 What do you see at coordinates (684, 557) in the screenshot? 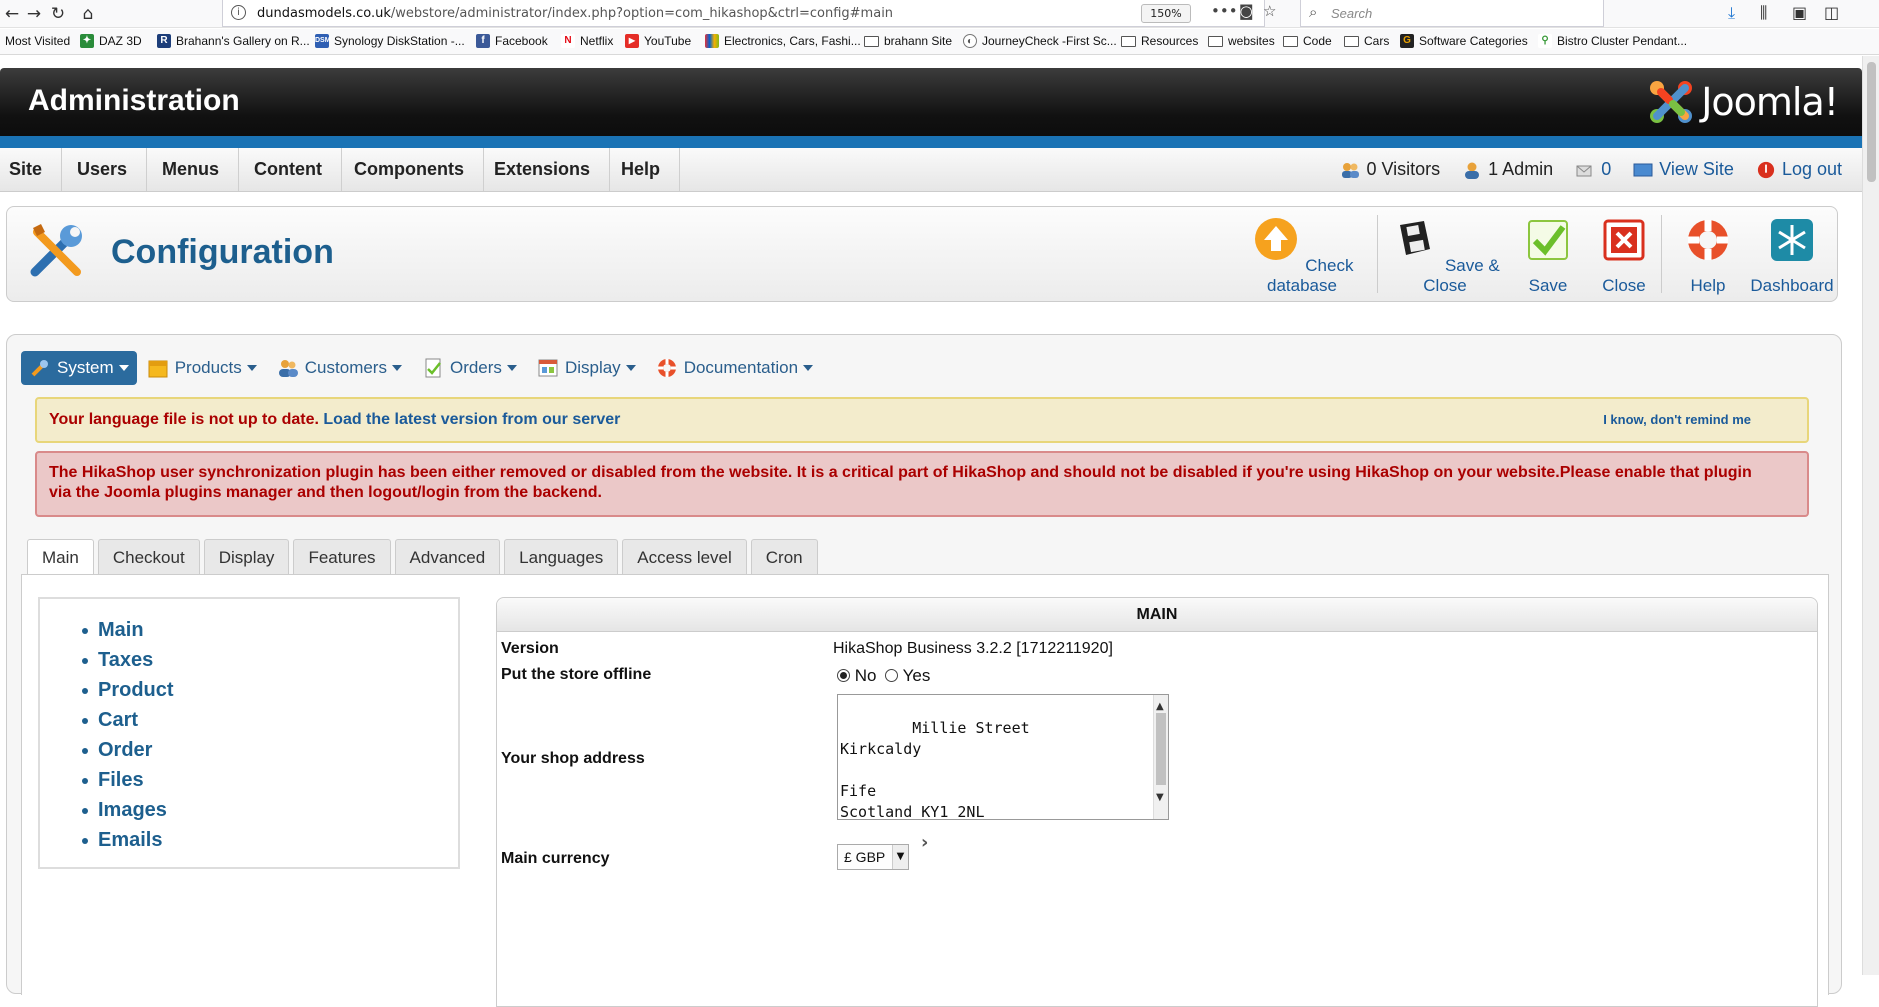
I see `tab-access-level: Access level` at bounding box center [684, 557].